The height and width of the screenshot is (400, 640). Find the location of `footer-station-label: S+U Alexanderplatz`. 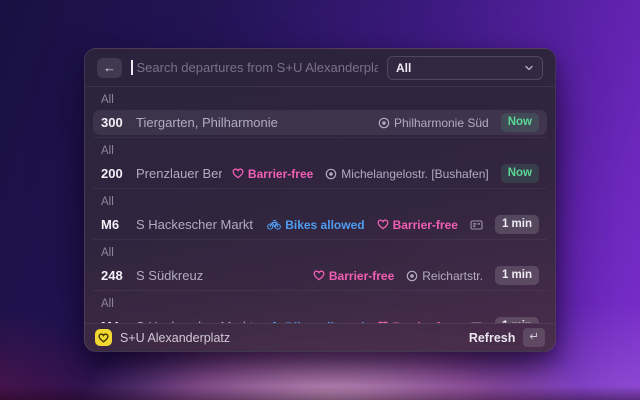

footer-station-label: S+U Alexanderplatz is located at coordinates (175, 337).